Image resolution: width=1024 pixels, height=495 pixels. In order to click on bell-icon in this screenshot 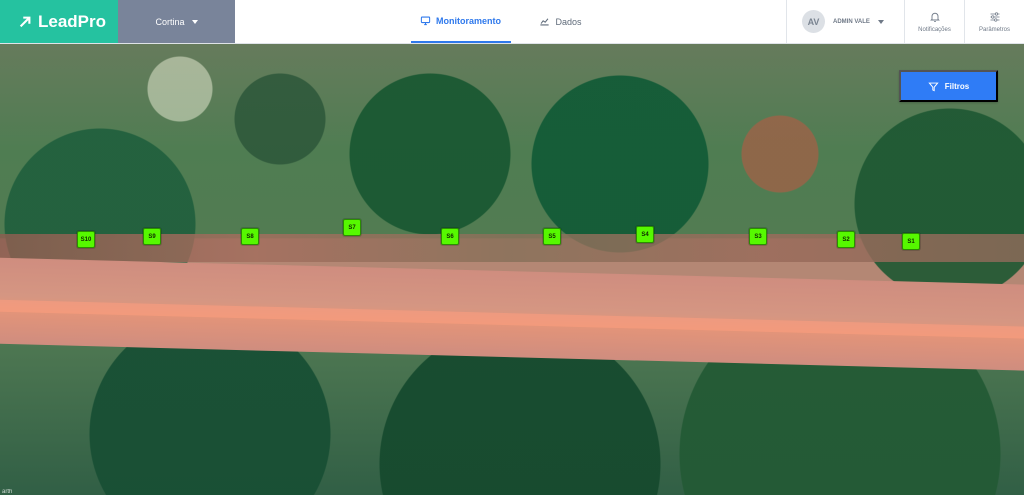, I will do `click(934, 17)`.